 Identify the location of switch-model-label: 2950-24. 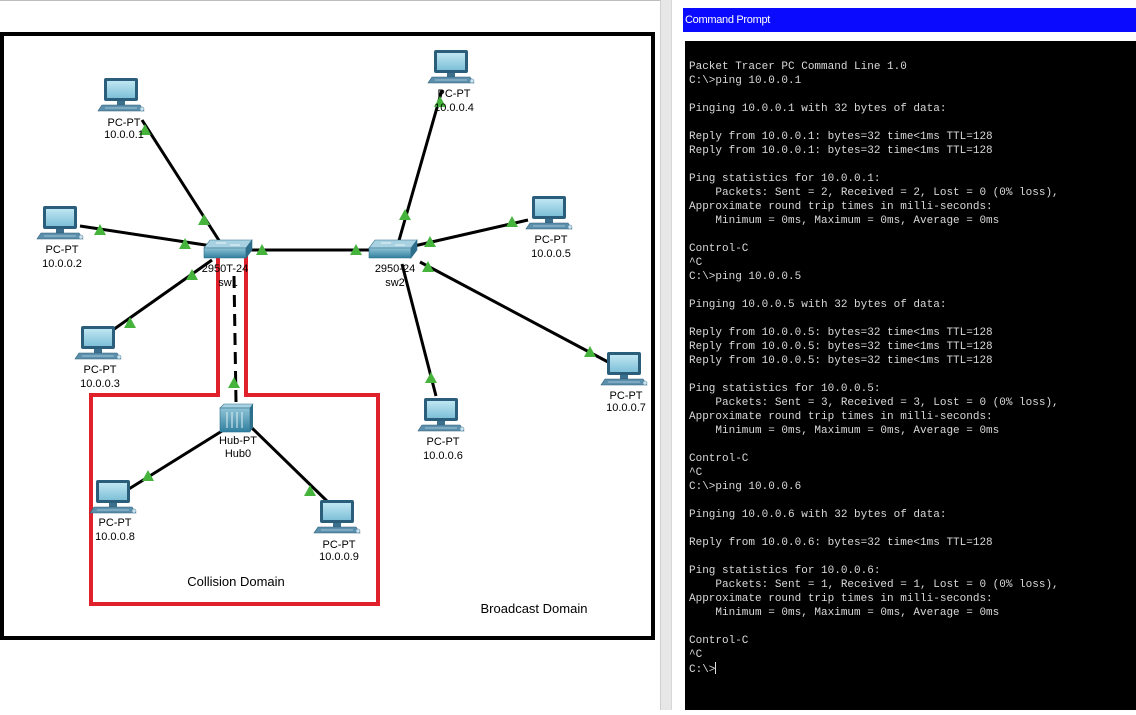
(395, 269).